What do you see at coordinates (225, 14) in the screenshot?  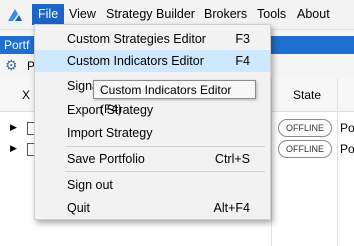 I see `menu-brokers: Brokers` at bounding box center [225, 14].